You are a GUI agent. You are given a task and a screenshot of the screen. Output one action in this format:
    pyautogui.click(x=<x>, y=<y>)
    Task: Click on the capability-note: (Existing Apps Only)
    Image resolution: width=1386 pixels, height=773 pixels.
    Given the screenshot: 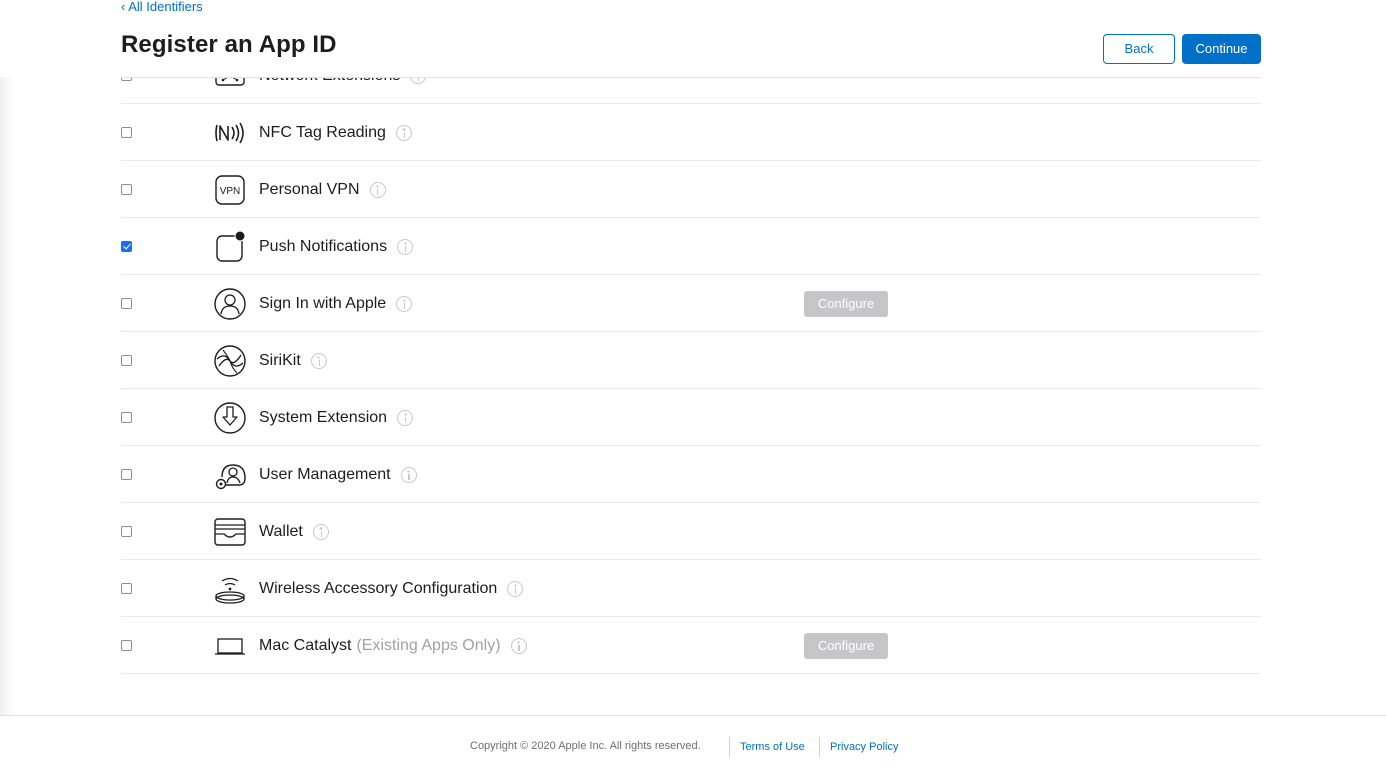 What is the action you would take?
    pyautogui.click(x=428, y=645)
    